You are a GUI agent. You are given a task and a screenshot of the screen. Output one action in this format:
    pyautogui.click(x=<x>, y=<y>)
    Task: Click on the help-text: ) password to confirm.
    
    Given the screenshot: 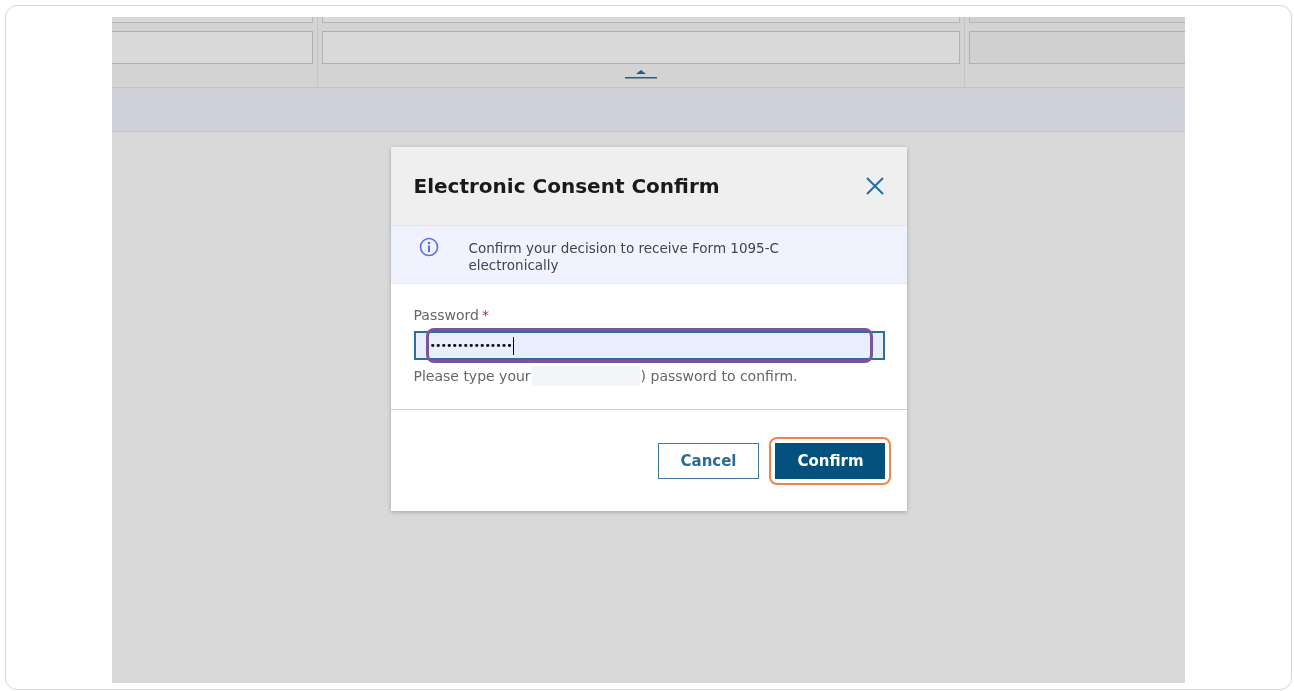 What is the action you would take?
    pyautogui.click(x=719, y=376)
    